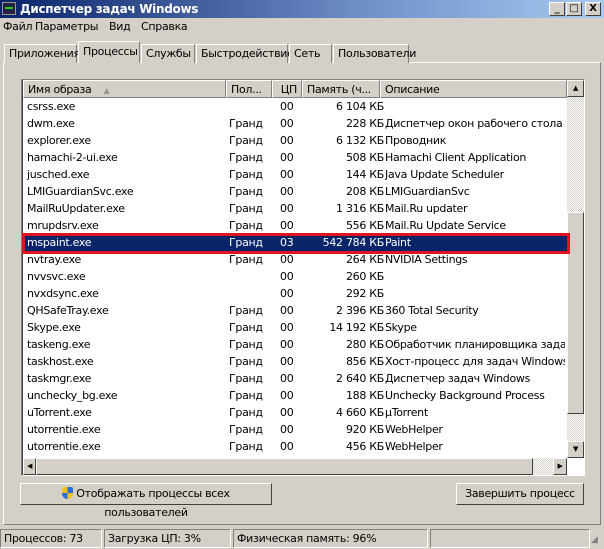 The width and height of the screenshot is (604, 549). Describe the element at coordinates (593, 9) in the screenshot. I see `close-button: X` at that location.